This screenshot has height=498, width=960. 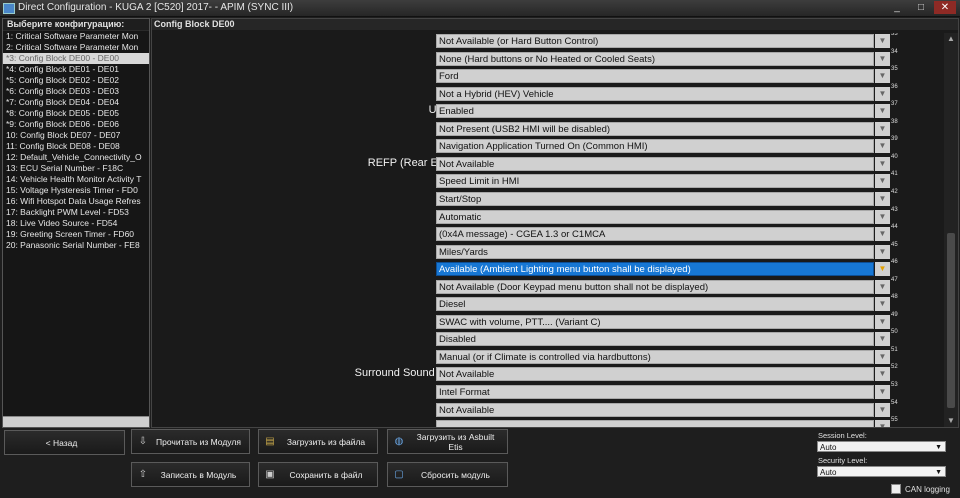 What do you see at coordinates (76, 69) in the screenshot?
I see `config-list-item: *4: Config Block DE01 - DE01` at bounding box center [76, 69].